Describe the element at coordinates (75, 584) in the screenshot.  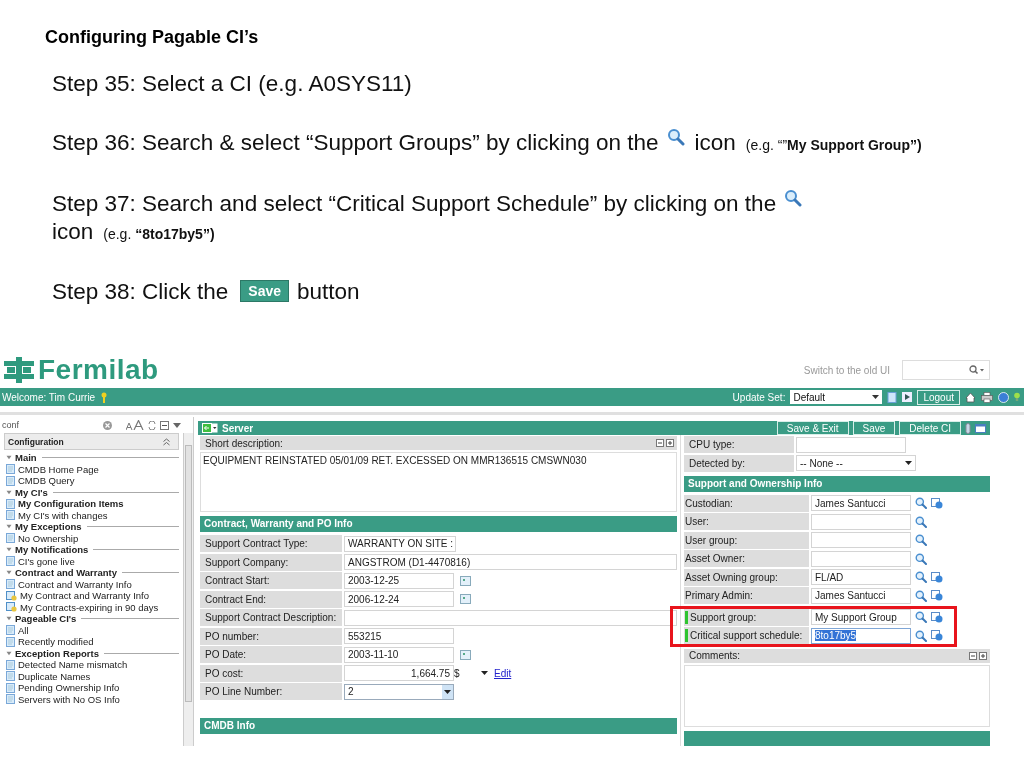
I see `nav-item: Contract and Warranty Info` at that location.